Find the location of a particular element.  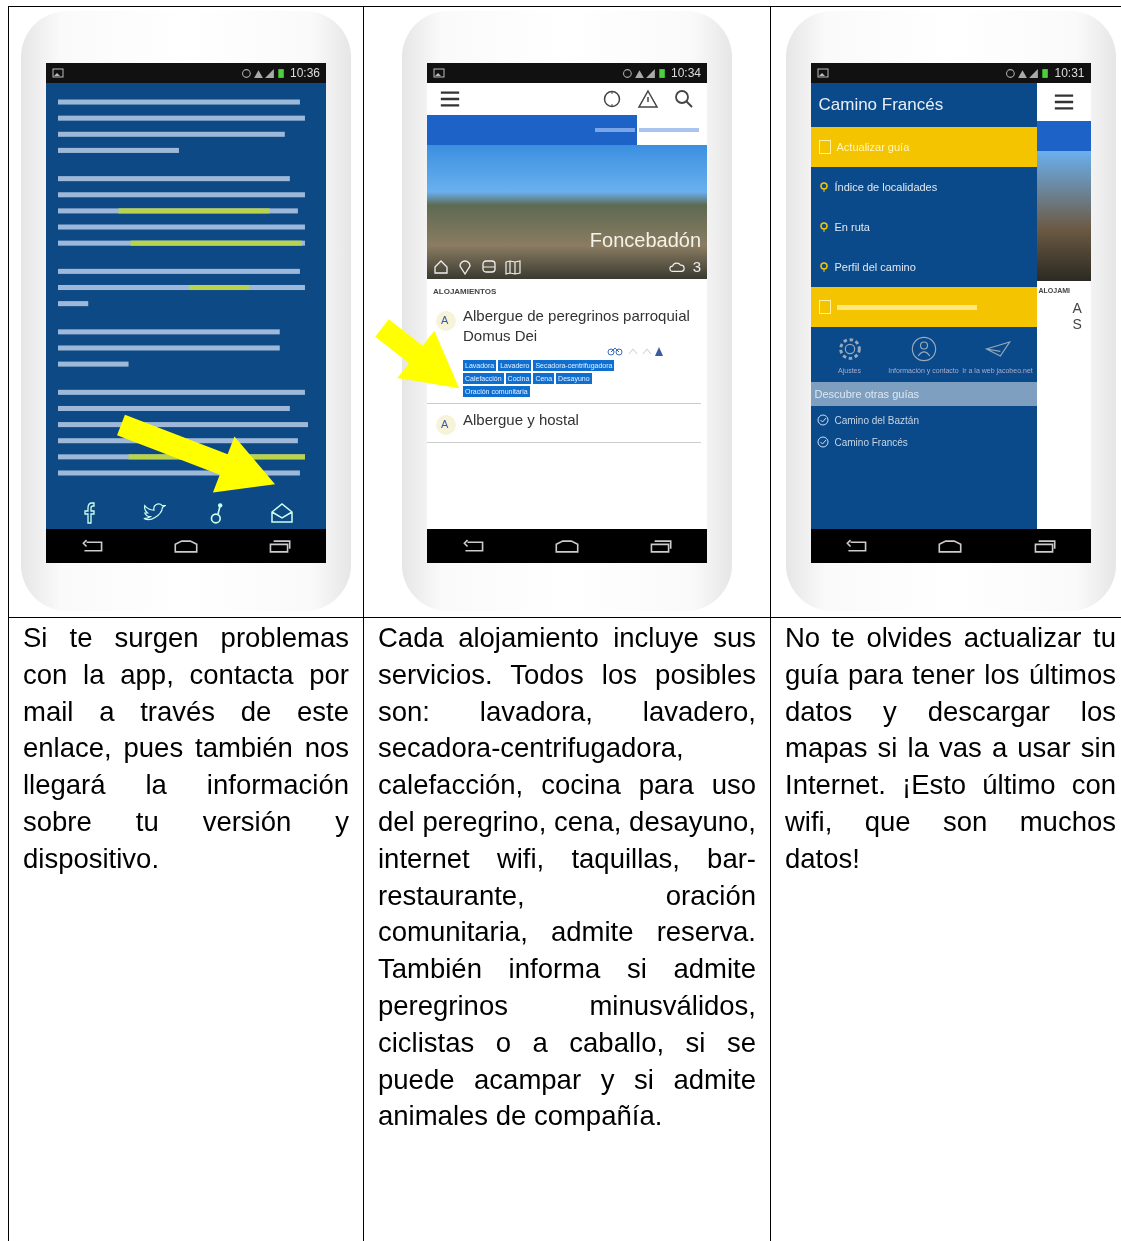

temperature: 3 is located at coordinates (696, 266).